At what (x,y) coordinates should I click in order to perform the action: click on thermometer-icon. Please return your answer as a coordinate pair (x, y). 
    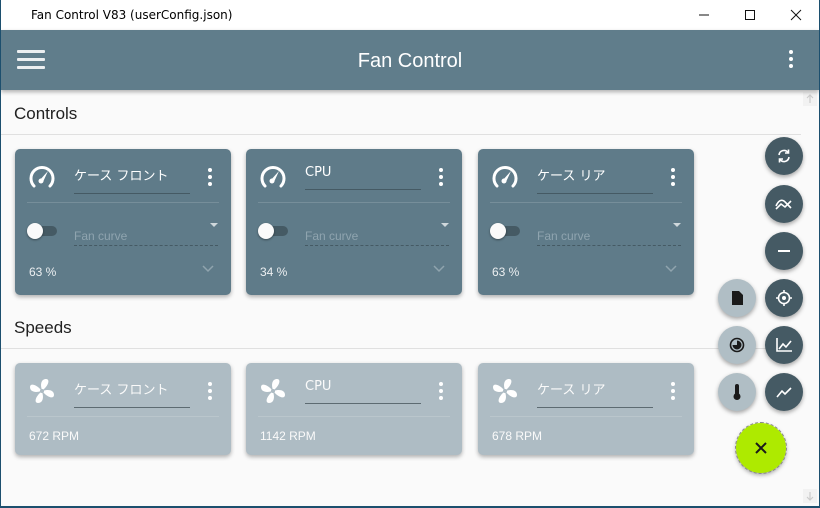
    Looking at the image, I should click on (737, 392).